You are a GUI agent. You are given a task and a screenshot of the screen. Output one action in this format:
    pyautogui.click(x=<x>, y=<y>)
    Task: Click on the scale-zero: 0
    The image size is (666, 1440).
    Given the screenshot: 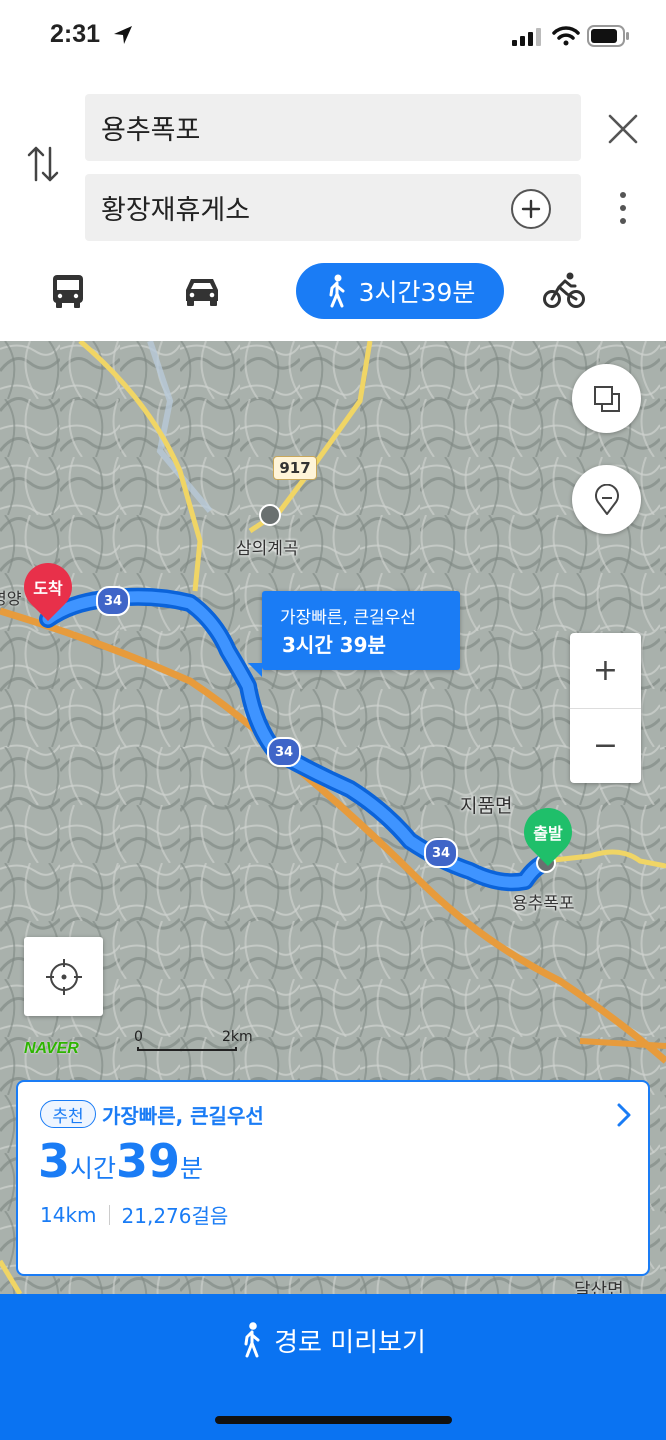 What is the action you would take?
    pyautogui.click(x=138, y=1037)
    